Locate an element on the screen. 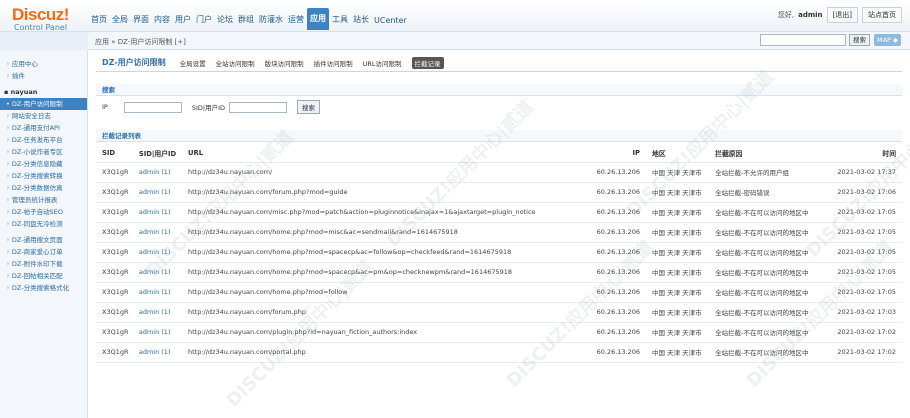 This screenshot has width=910, height=418. sidebar-item: ◦ 管理员统计报表 is located at coordinates (43, 200).